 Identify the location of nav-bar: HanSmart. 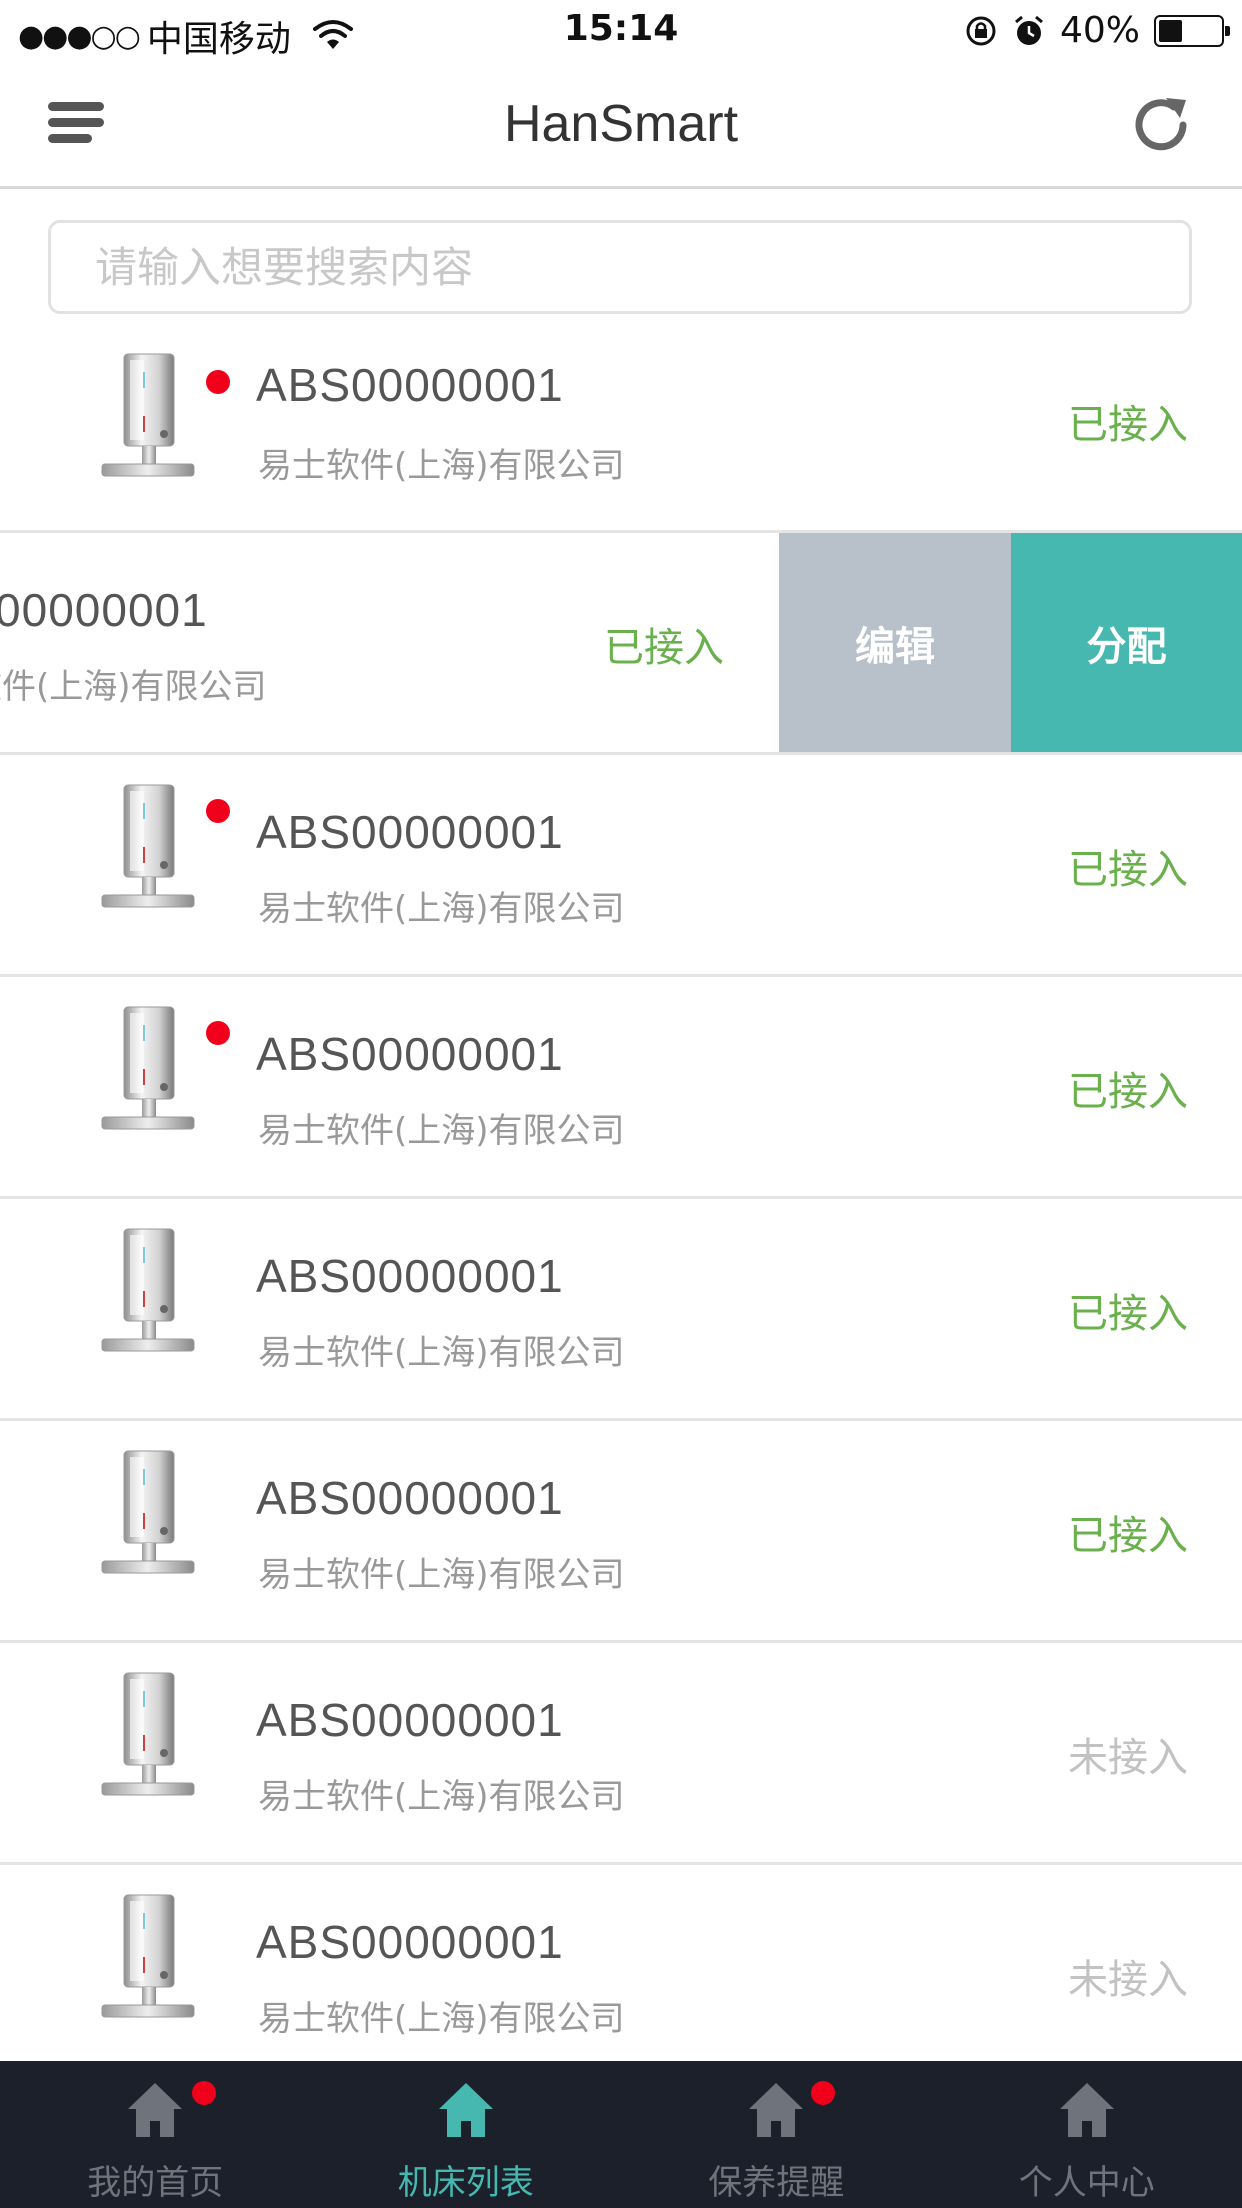
(621, 125).